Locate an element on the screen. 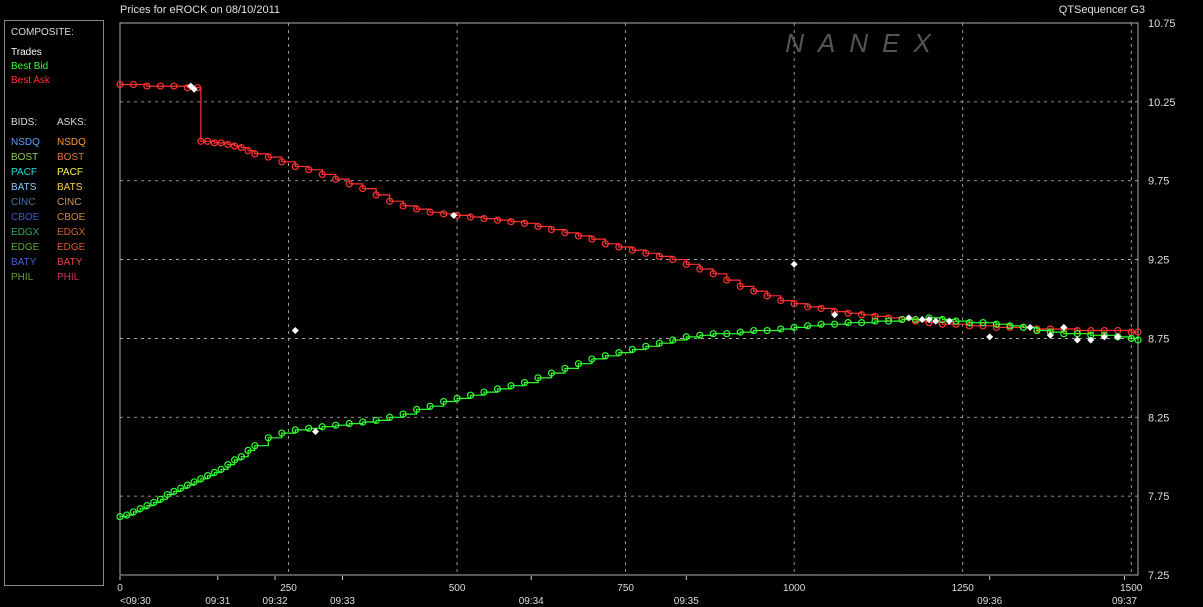 The image size is (1203, 607). legend-bid-cinc: CINC is located at coordinates (23, 202).